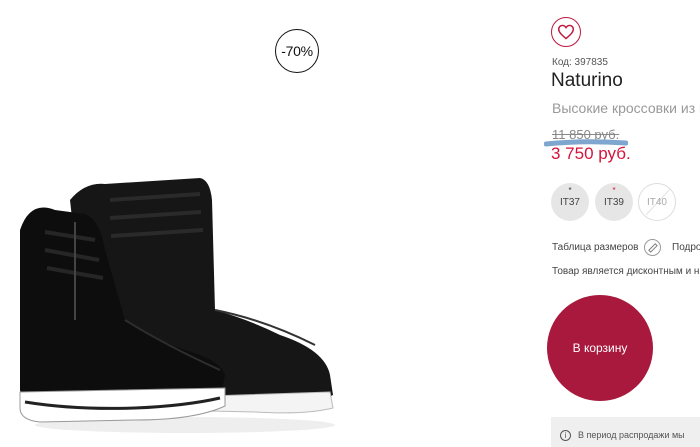 The height and width of the screenshot is (447, 700). I want to click on ruler-icon, so click(652, 247).